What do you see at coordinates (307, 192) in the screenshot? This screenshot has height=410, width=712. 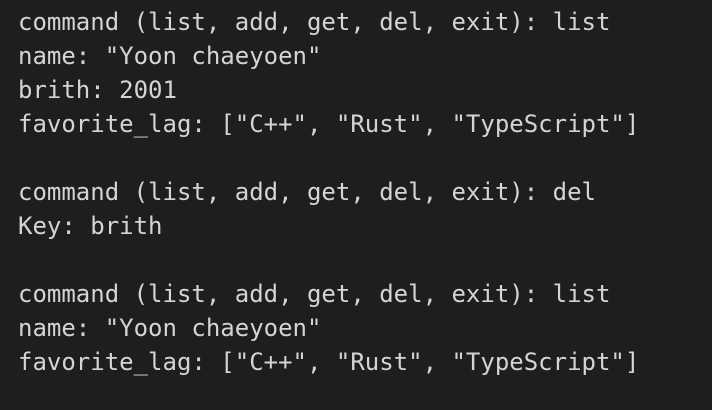 I see `prompt-line: command (list, add, get, del, exit): del` at bounding box center [307, 192].